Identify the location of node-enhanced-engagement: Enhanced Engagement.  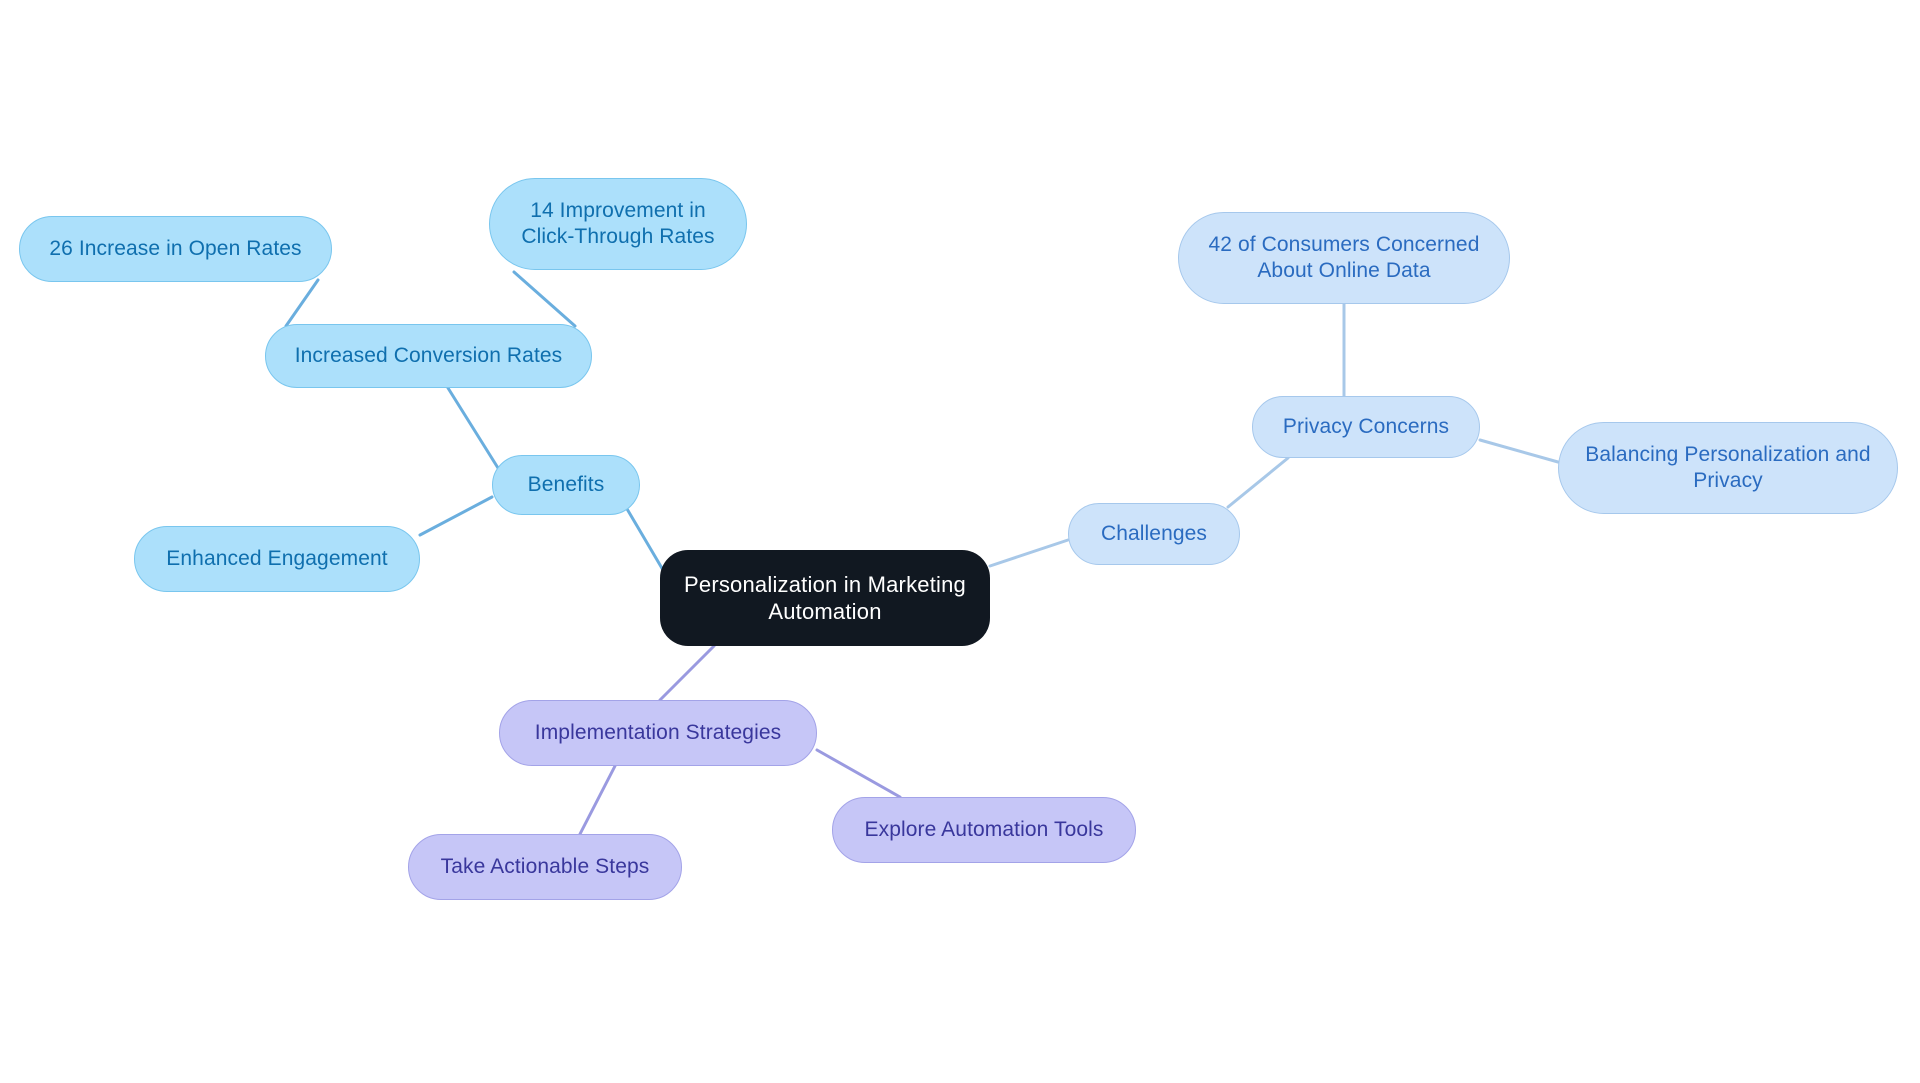
(277, 559).